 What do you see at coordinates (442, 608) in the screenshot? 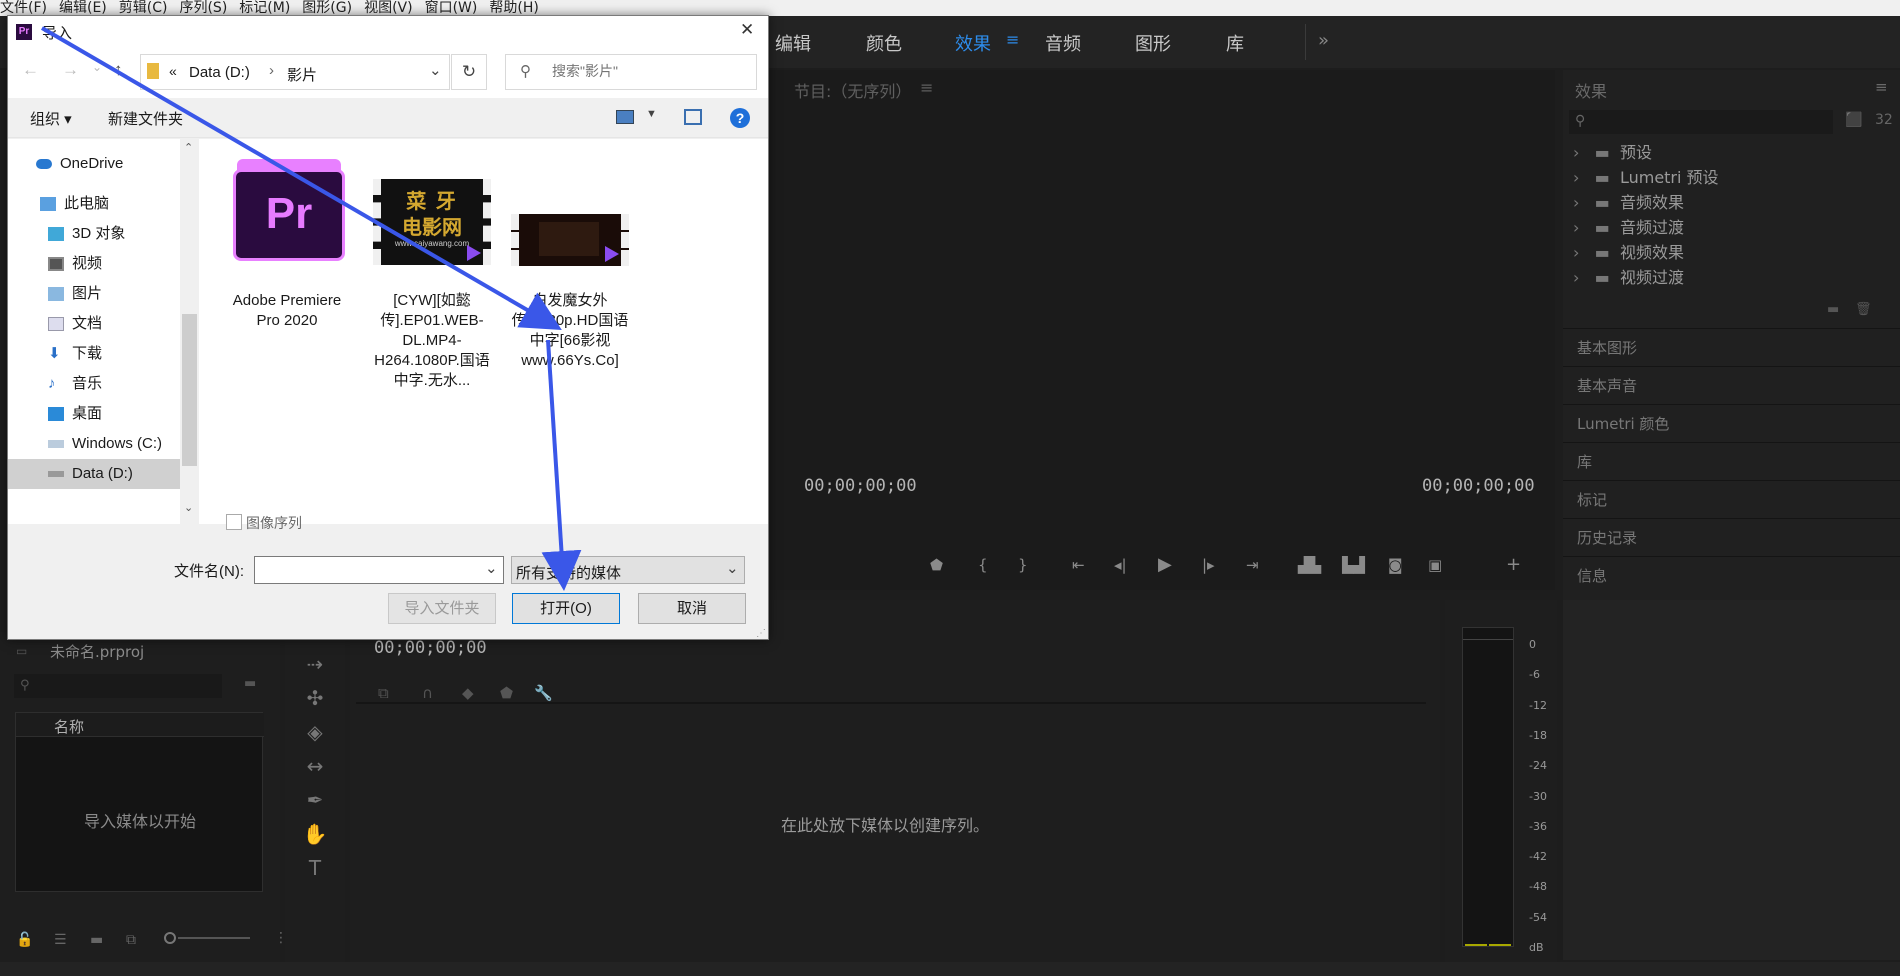
I see `import-folder-button: 导入文件夹` at bounding box center [442, 608].